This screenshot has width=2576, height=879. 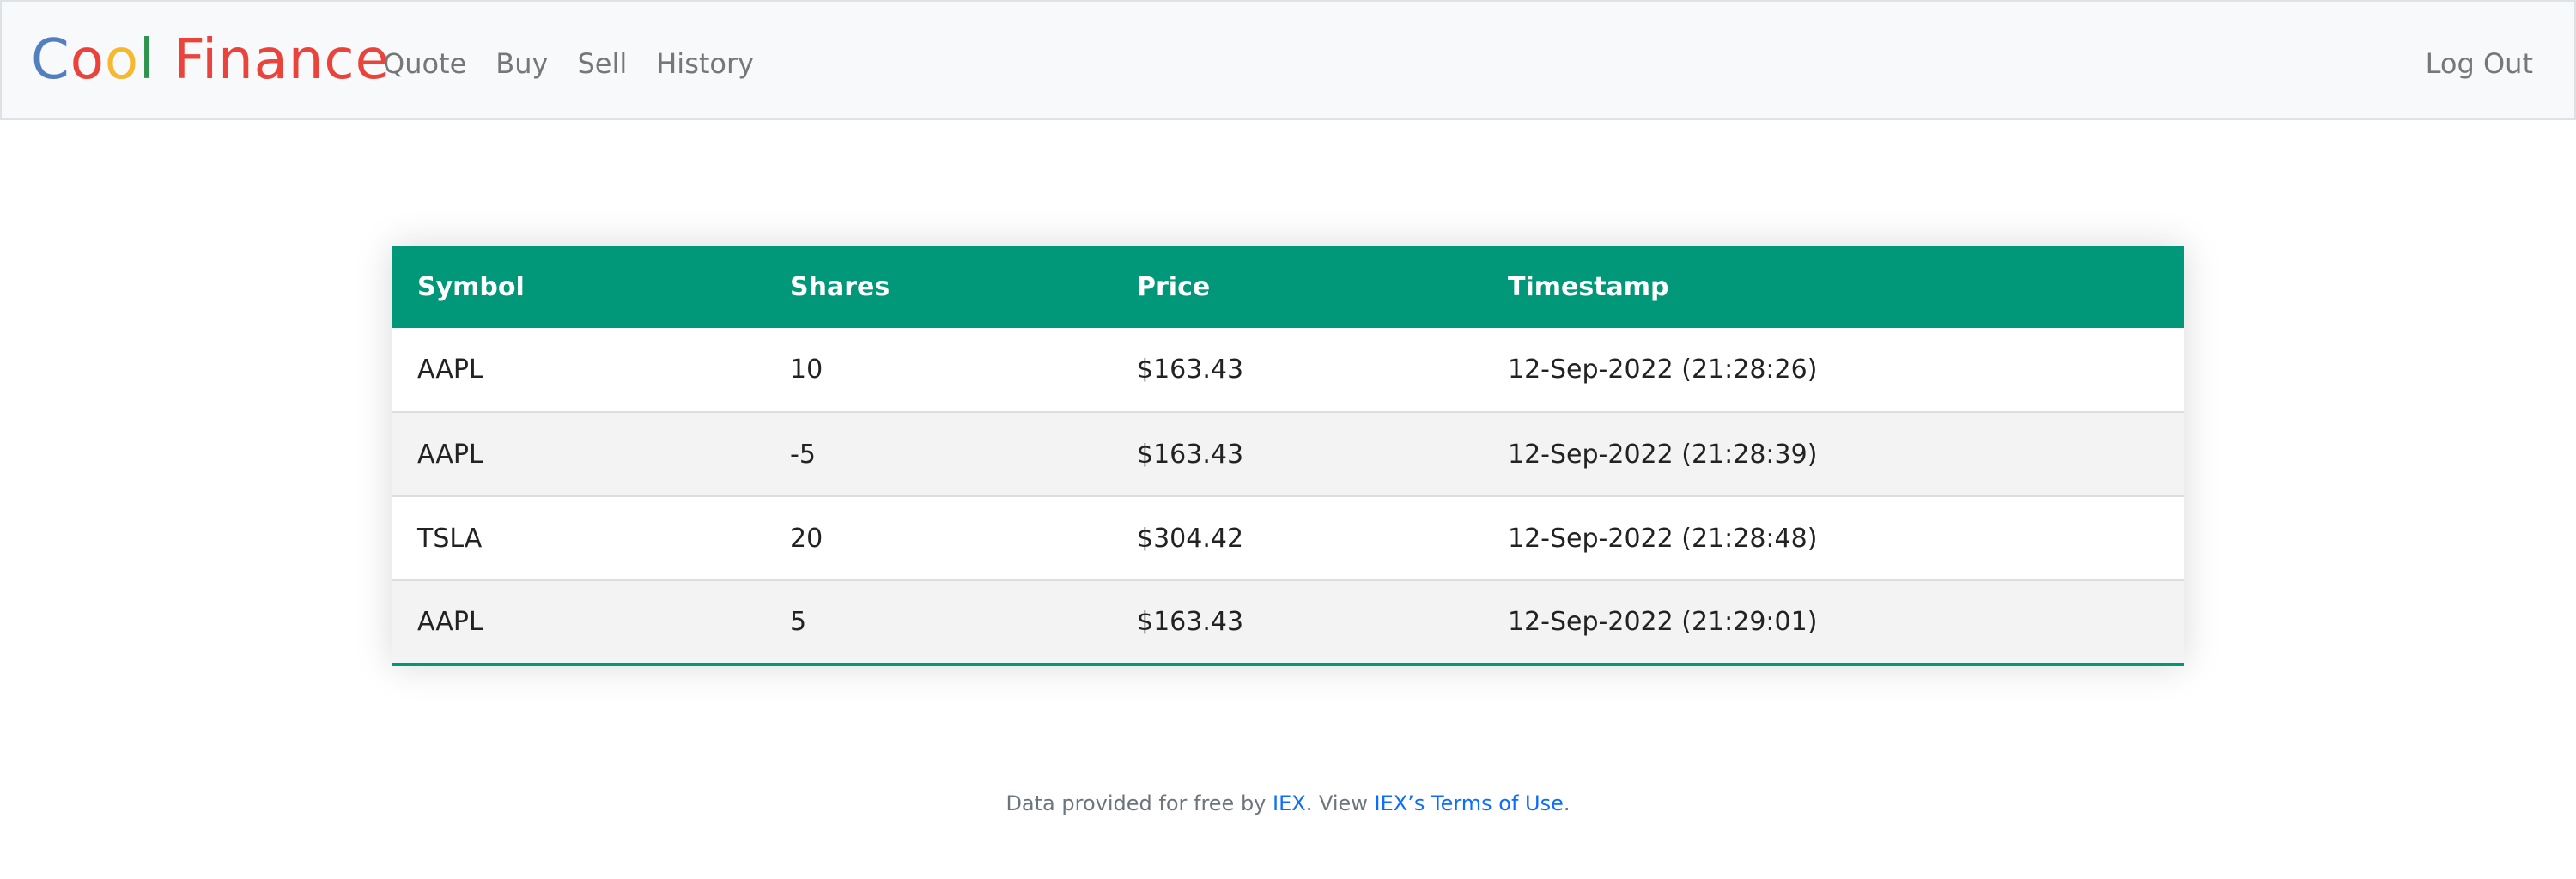 I want to click on table-row: AAPL 5 $163.43 12-Sep-2022 (21:29:01), so click(x=1288, y=622).